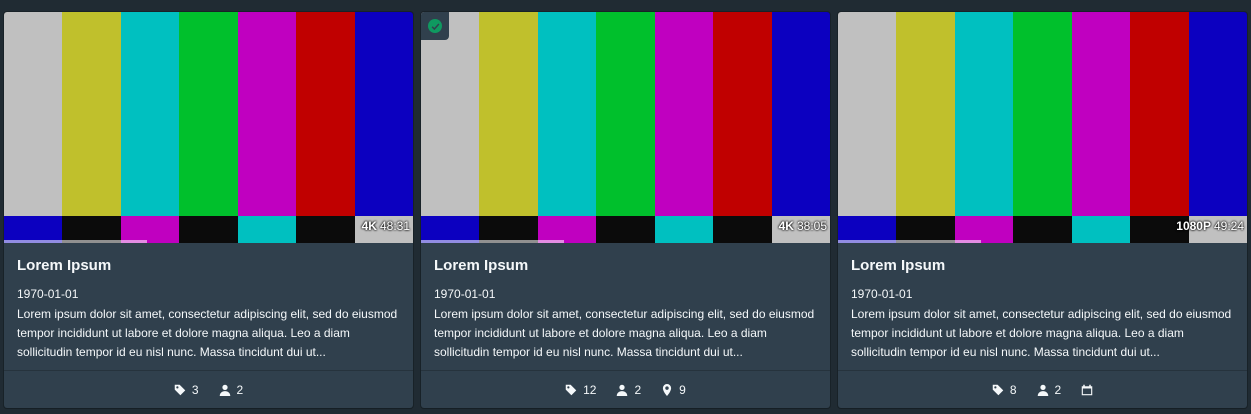 The height and width of the screenshot is (414, 1251). I want to click on tags-count-button: 12, so click(580, 390).